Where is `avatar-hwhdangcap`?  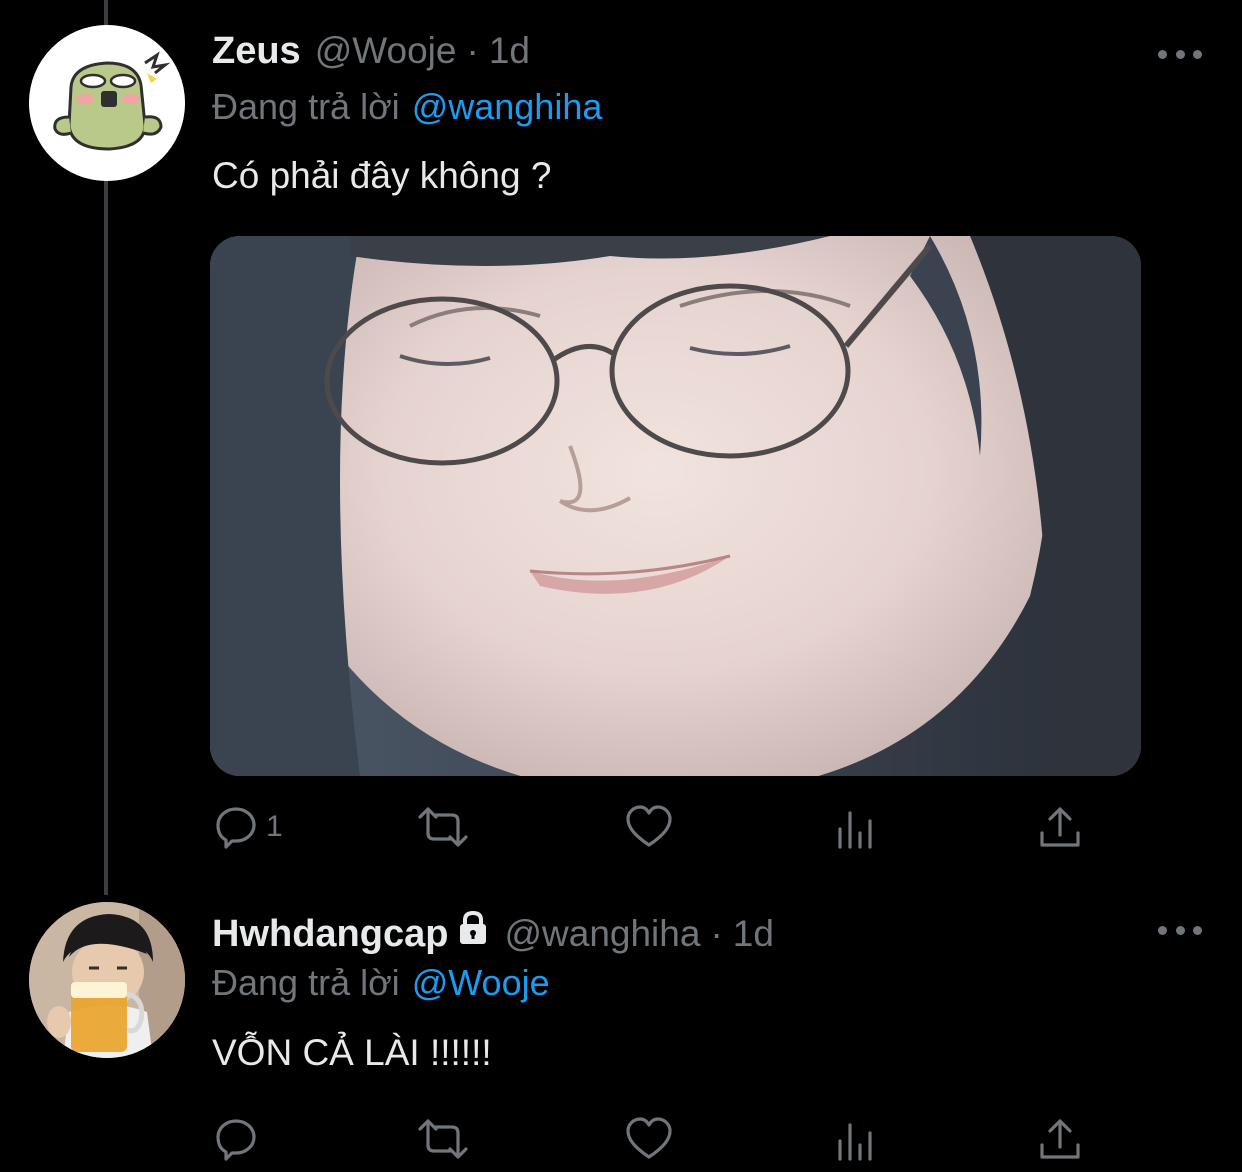
avatar-hwhdangcap is located at coordinates (107, 980).